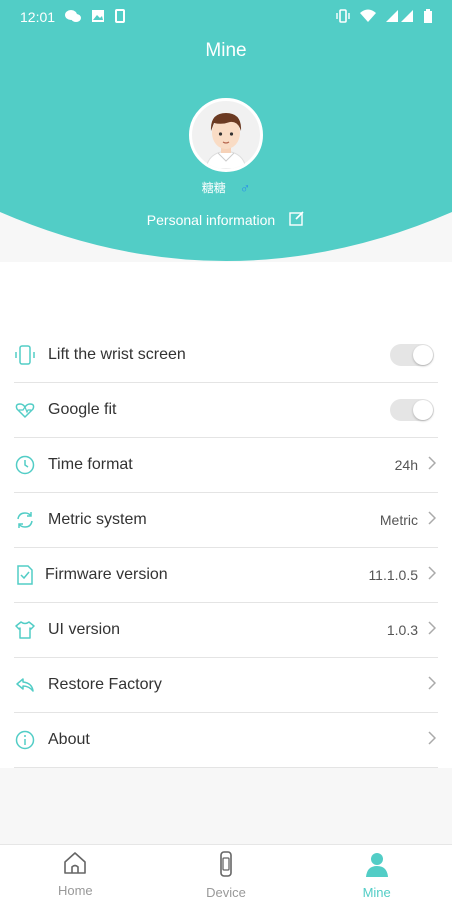 This screenshot has width=452, height=900. Describe the element at coordinates (226, 50) in the screenshot. I see `page-title: Mine` at that location.